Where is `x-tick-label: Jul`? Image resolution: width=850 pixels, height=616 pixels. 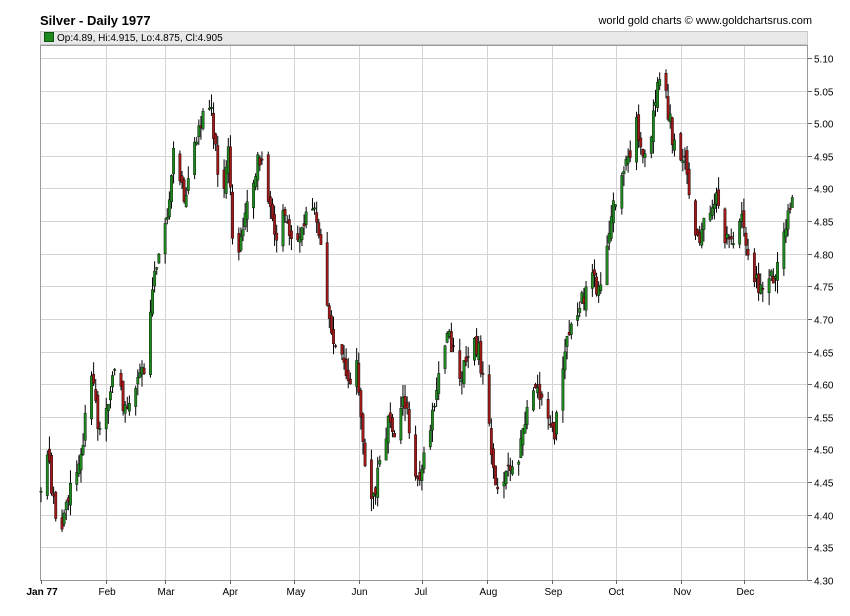 x-tick-label: Jul is located at coordinates (421, 592).